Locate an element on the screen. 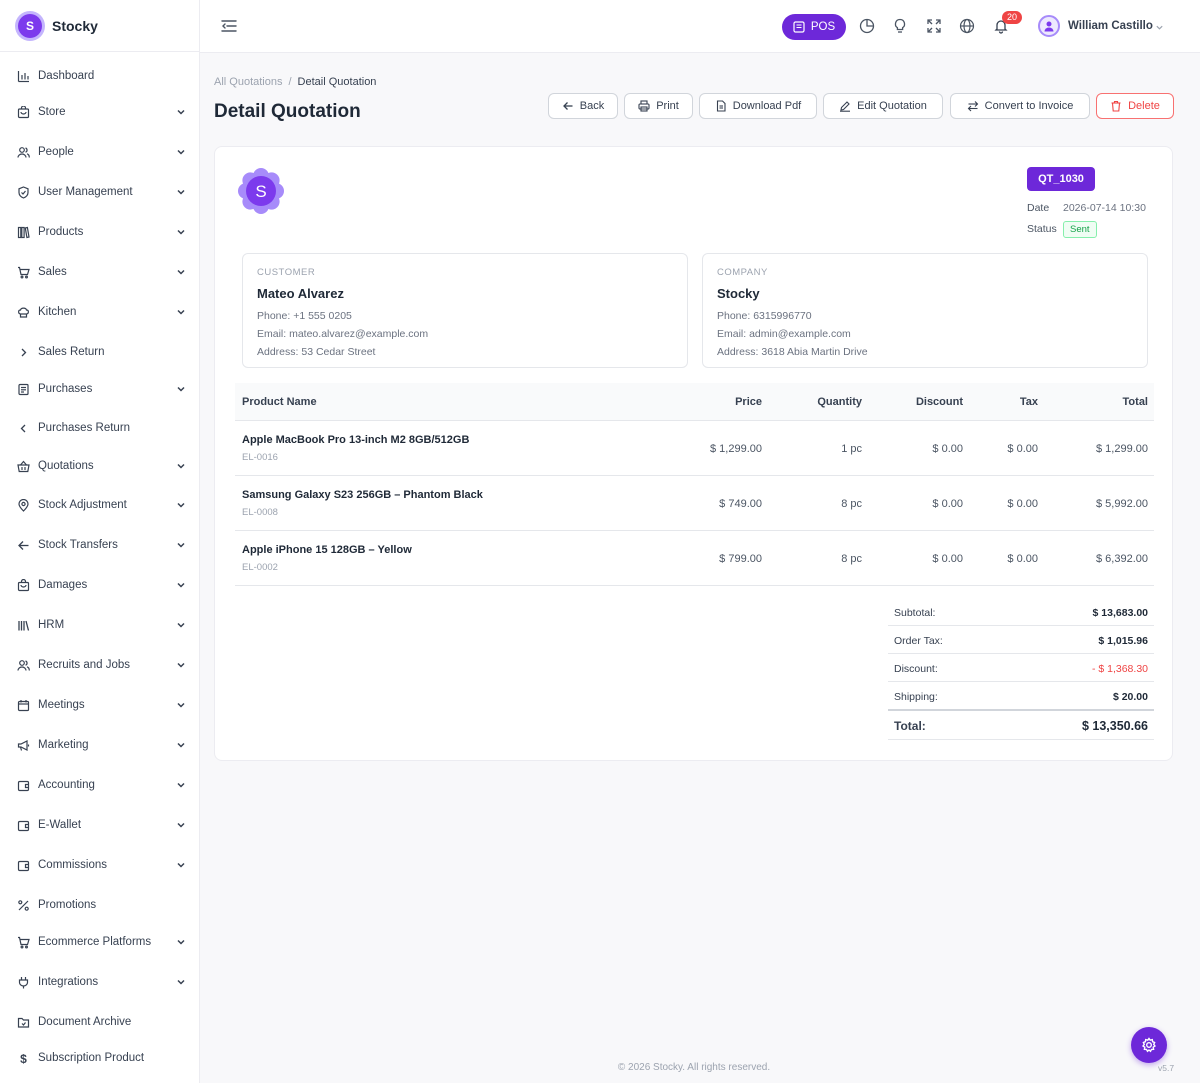  people-icon is located at coordinates (23, 152).